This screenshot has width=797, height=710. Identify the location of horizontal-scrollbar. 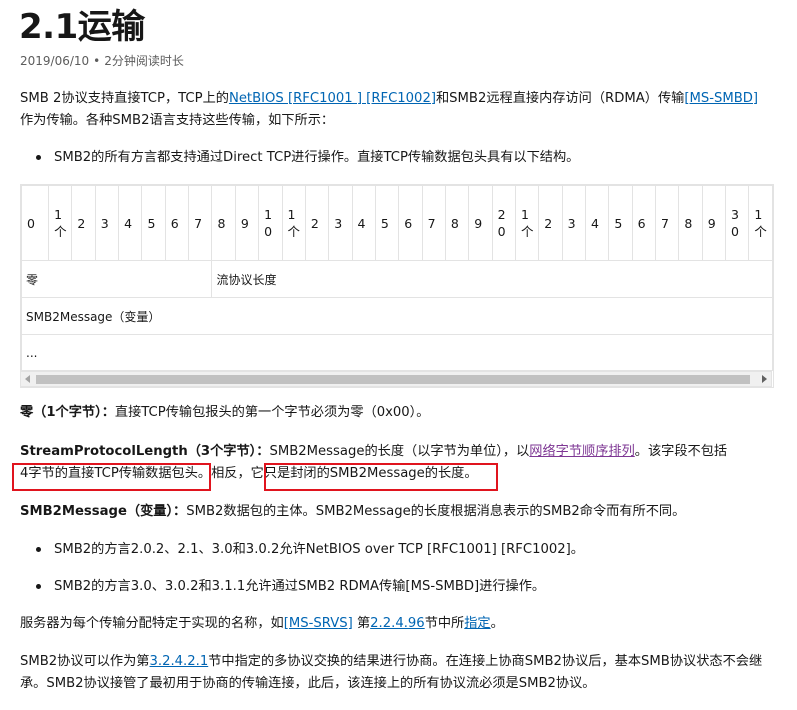
(396, 379).